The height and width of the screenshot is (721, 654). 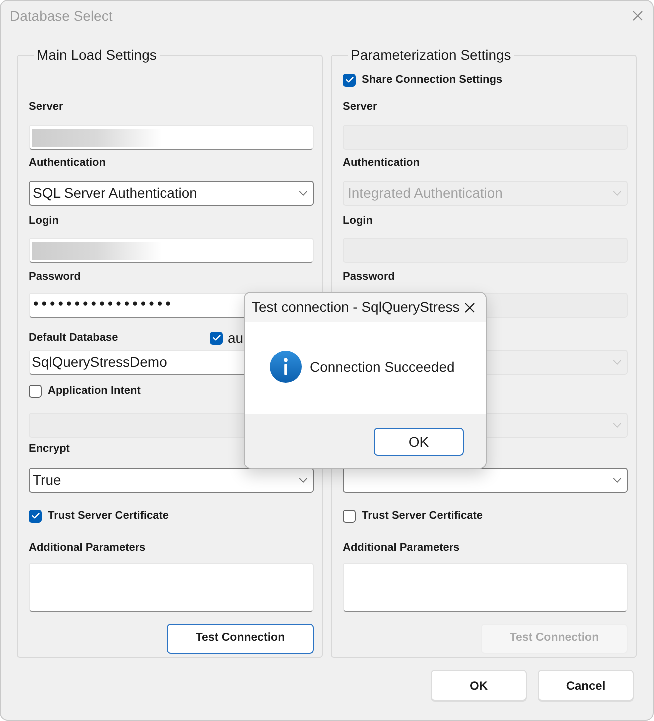 What do you see at coordinates (49, 449) in the screenshot?
I see `field-label: Encrypt` at bounding box center [49, 449].